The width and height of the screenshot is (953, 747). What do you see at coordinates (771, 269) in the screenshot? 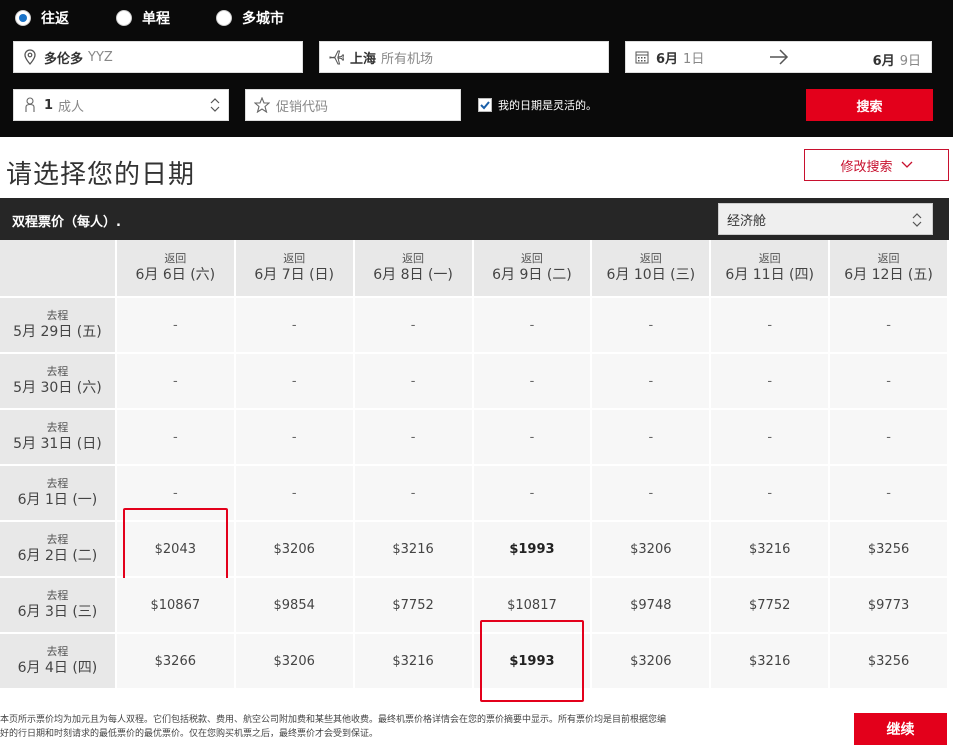
I see `return-date-header: 返回 6月 11日 (四)` at bounding box center [771, 269].